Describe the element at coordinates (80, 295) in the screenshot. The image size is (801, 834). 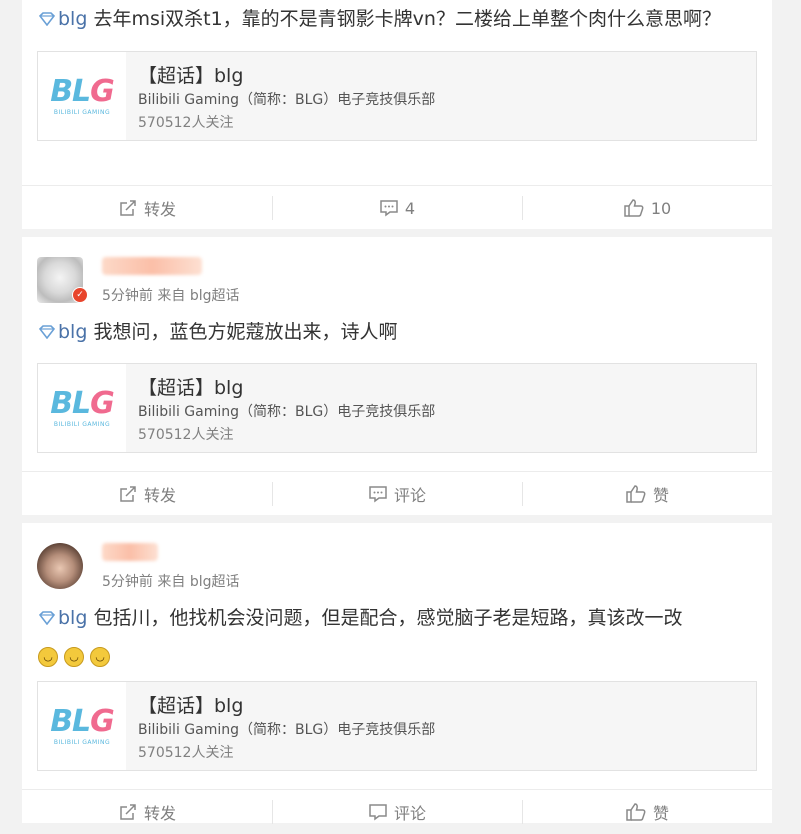
I see `verified-badge-icon: ✓` at that location.